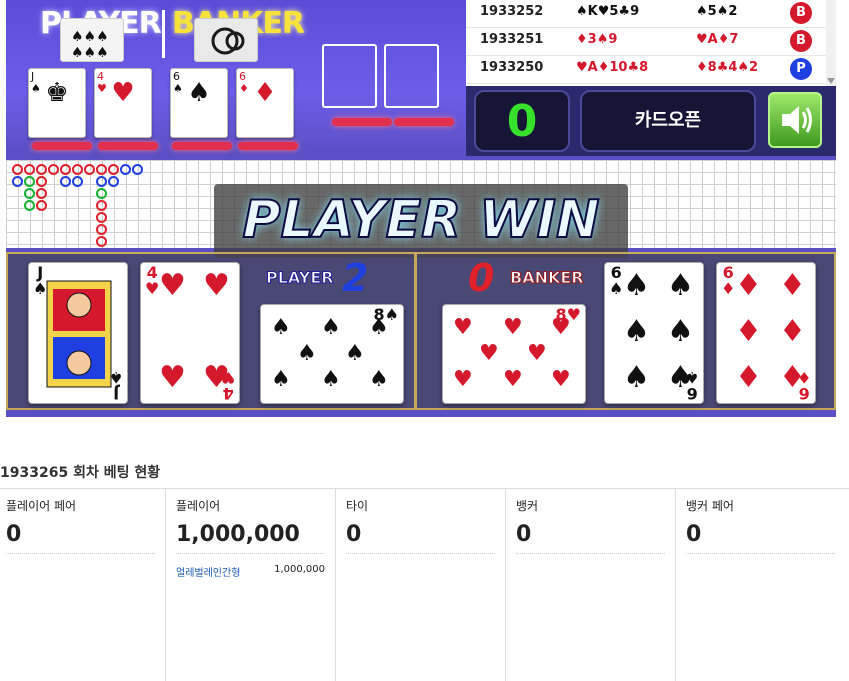 The width and height of the screenshot is (849, 681). Describe the element at coordinates (226, 40) in the screenshot. I see `banker-deck` at that location.